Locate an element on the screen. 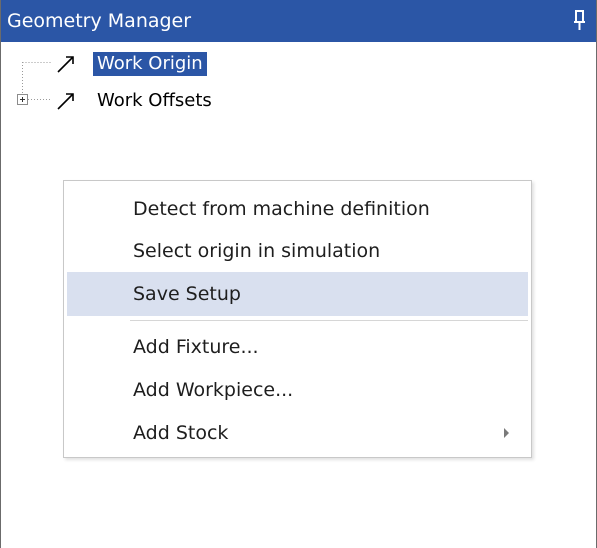 The image size is (597, 548). panel-title-bar: Geometry Manager is located at coordinates (298, 21).